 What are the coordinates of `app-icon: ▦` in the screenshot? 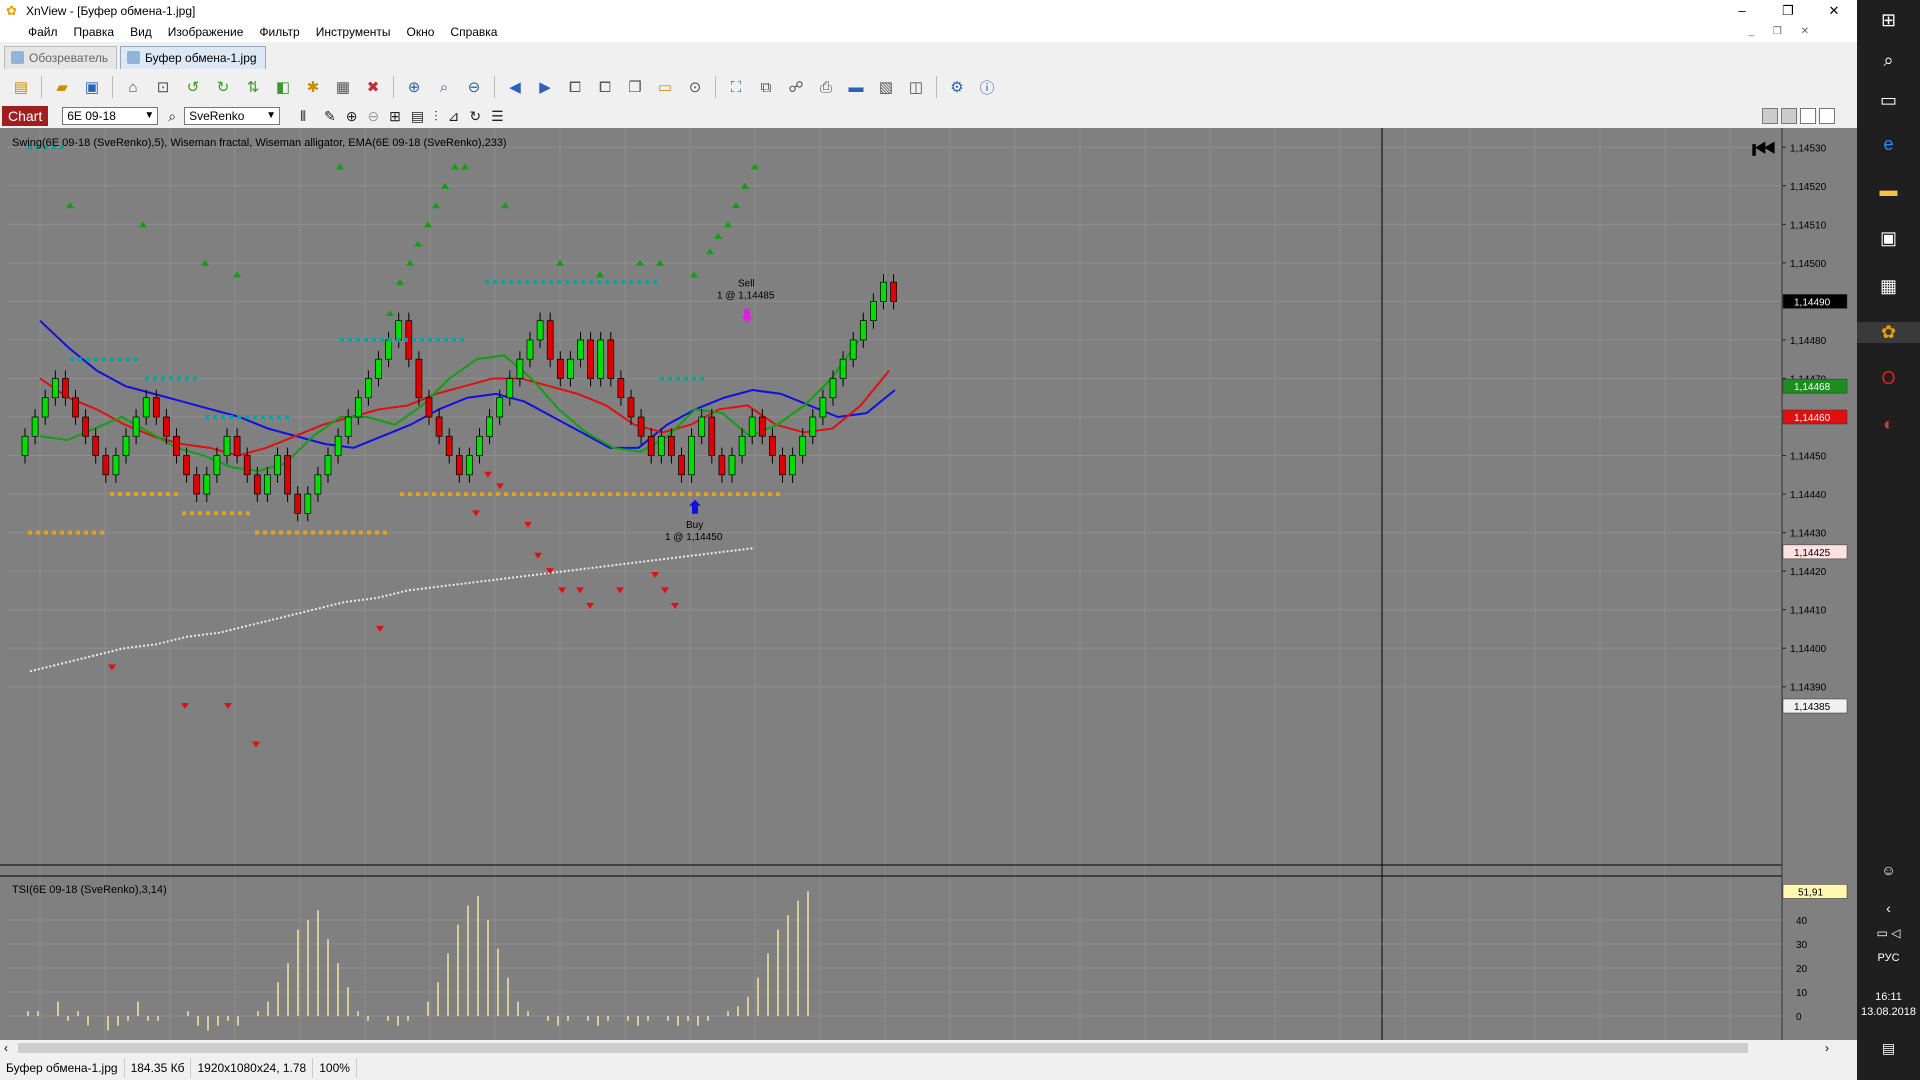 It's located at (1888, 286).